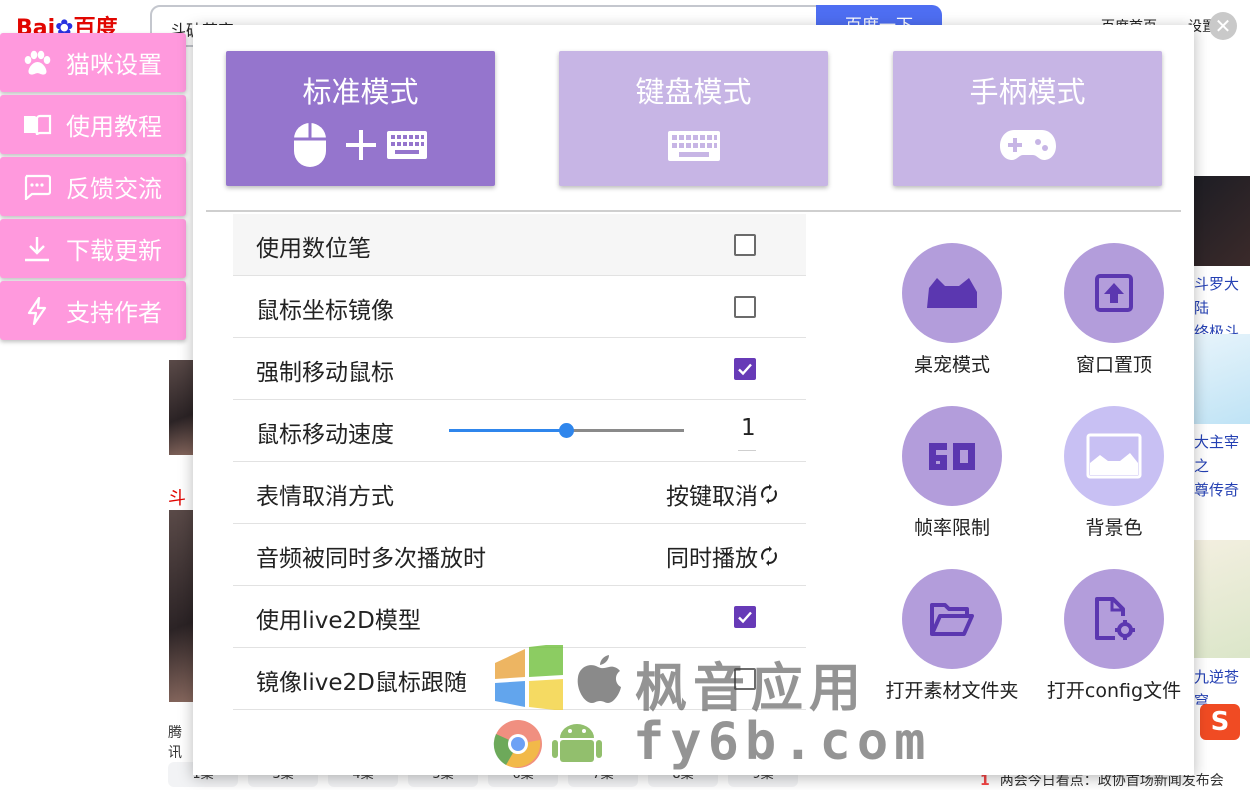 This screenshot has width=1250, height=790. I want to click on gamepad-icon, so click(1027, 145).